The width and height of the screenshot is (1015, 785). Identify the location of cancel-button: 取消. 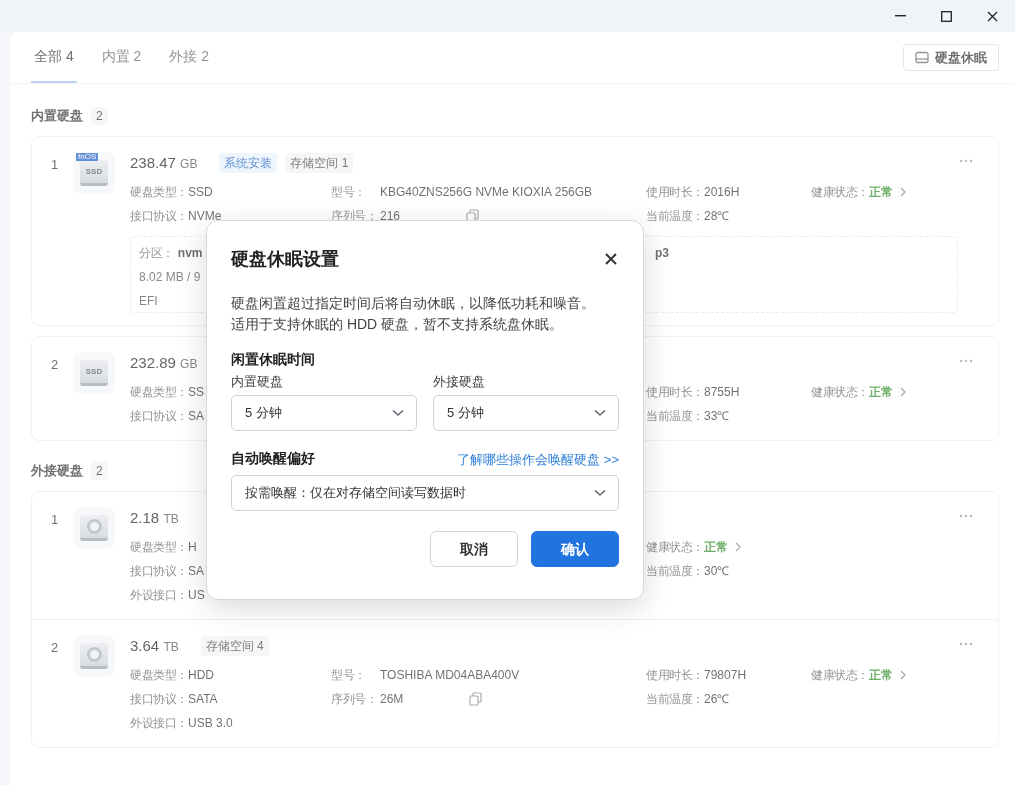
(474, 549).